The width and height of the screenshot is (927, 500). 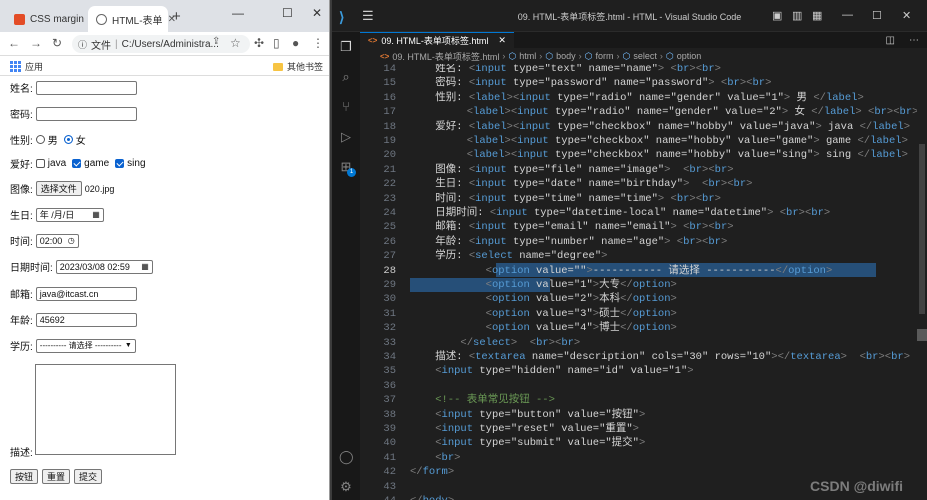 I want to click on code-line: 27 学历: <select name="degree">, so click(x=643, y=256).